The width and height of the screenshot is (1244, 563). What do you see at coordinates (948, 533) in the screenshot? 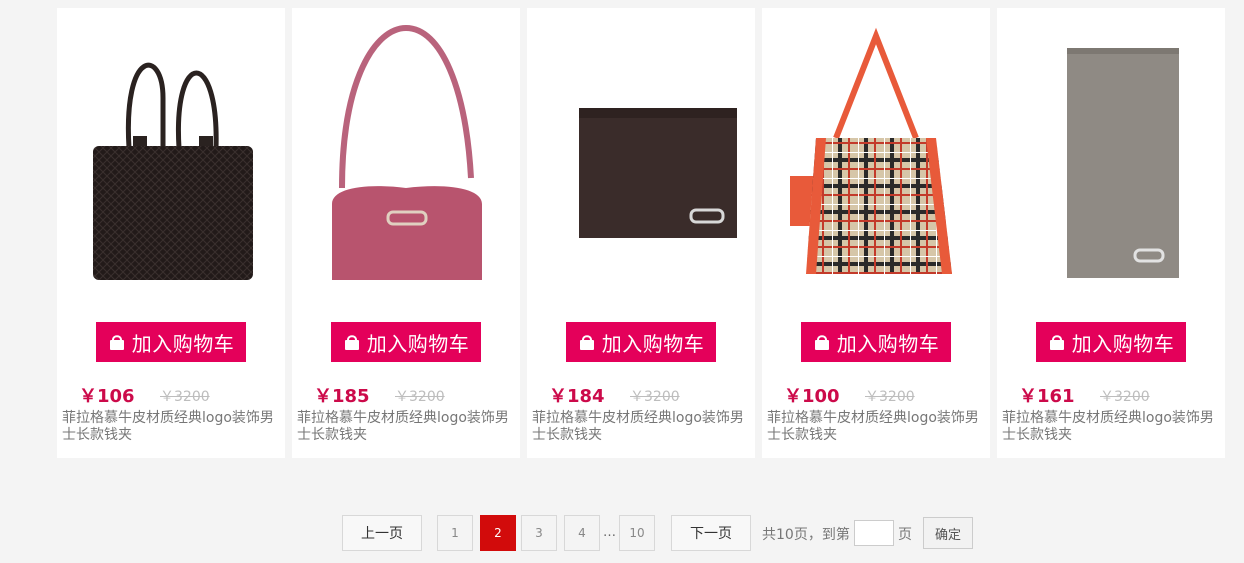
I see `confirm-page-button: 确定` at bounding box center [948, 533].